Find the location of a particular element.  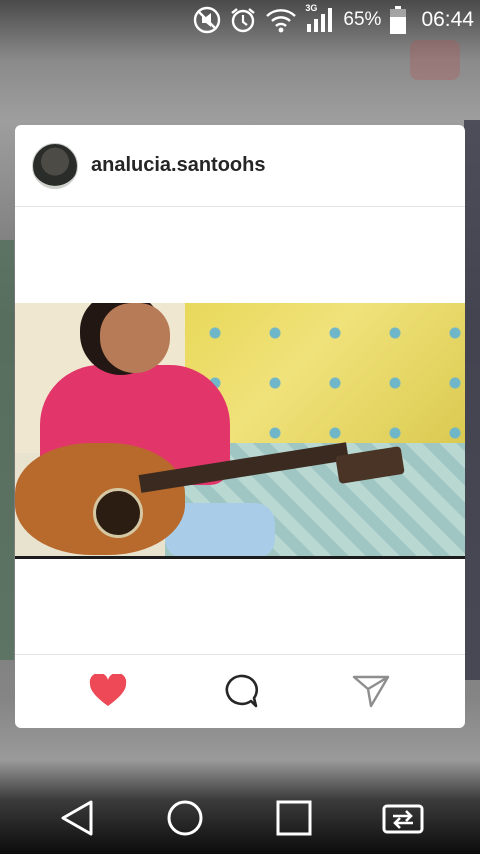

do-not-disturb-icon is located at coordinates (207, 20).